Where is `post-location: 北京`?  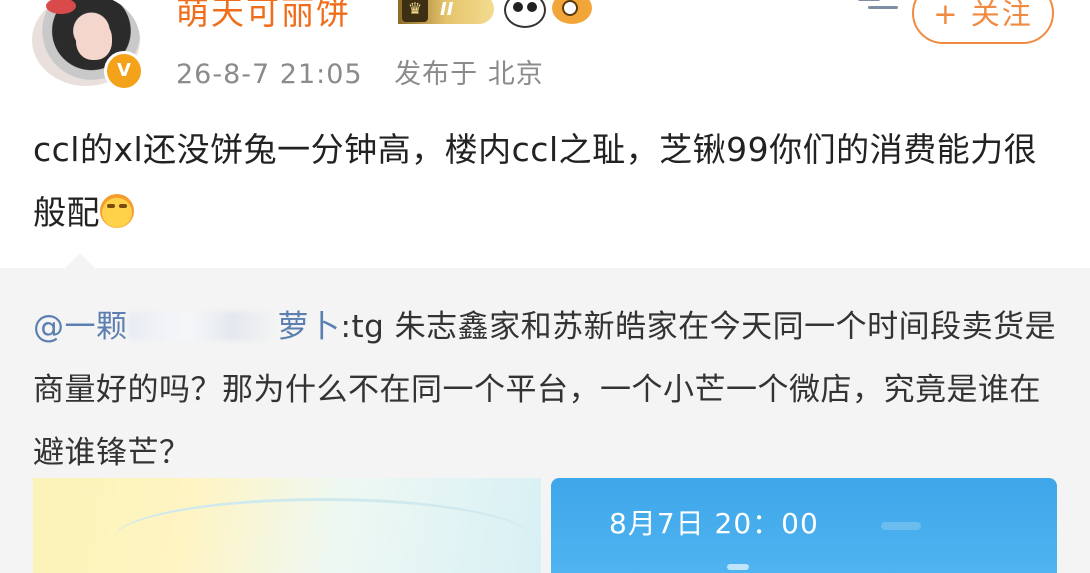 post-location: 北京 is located at coordinates (515, 74).